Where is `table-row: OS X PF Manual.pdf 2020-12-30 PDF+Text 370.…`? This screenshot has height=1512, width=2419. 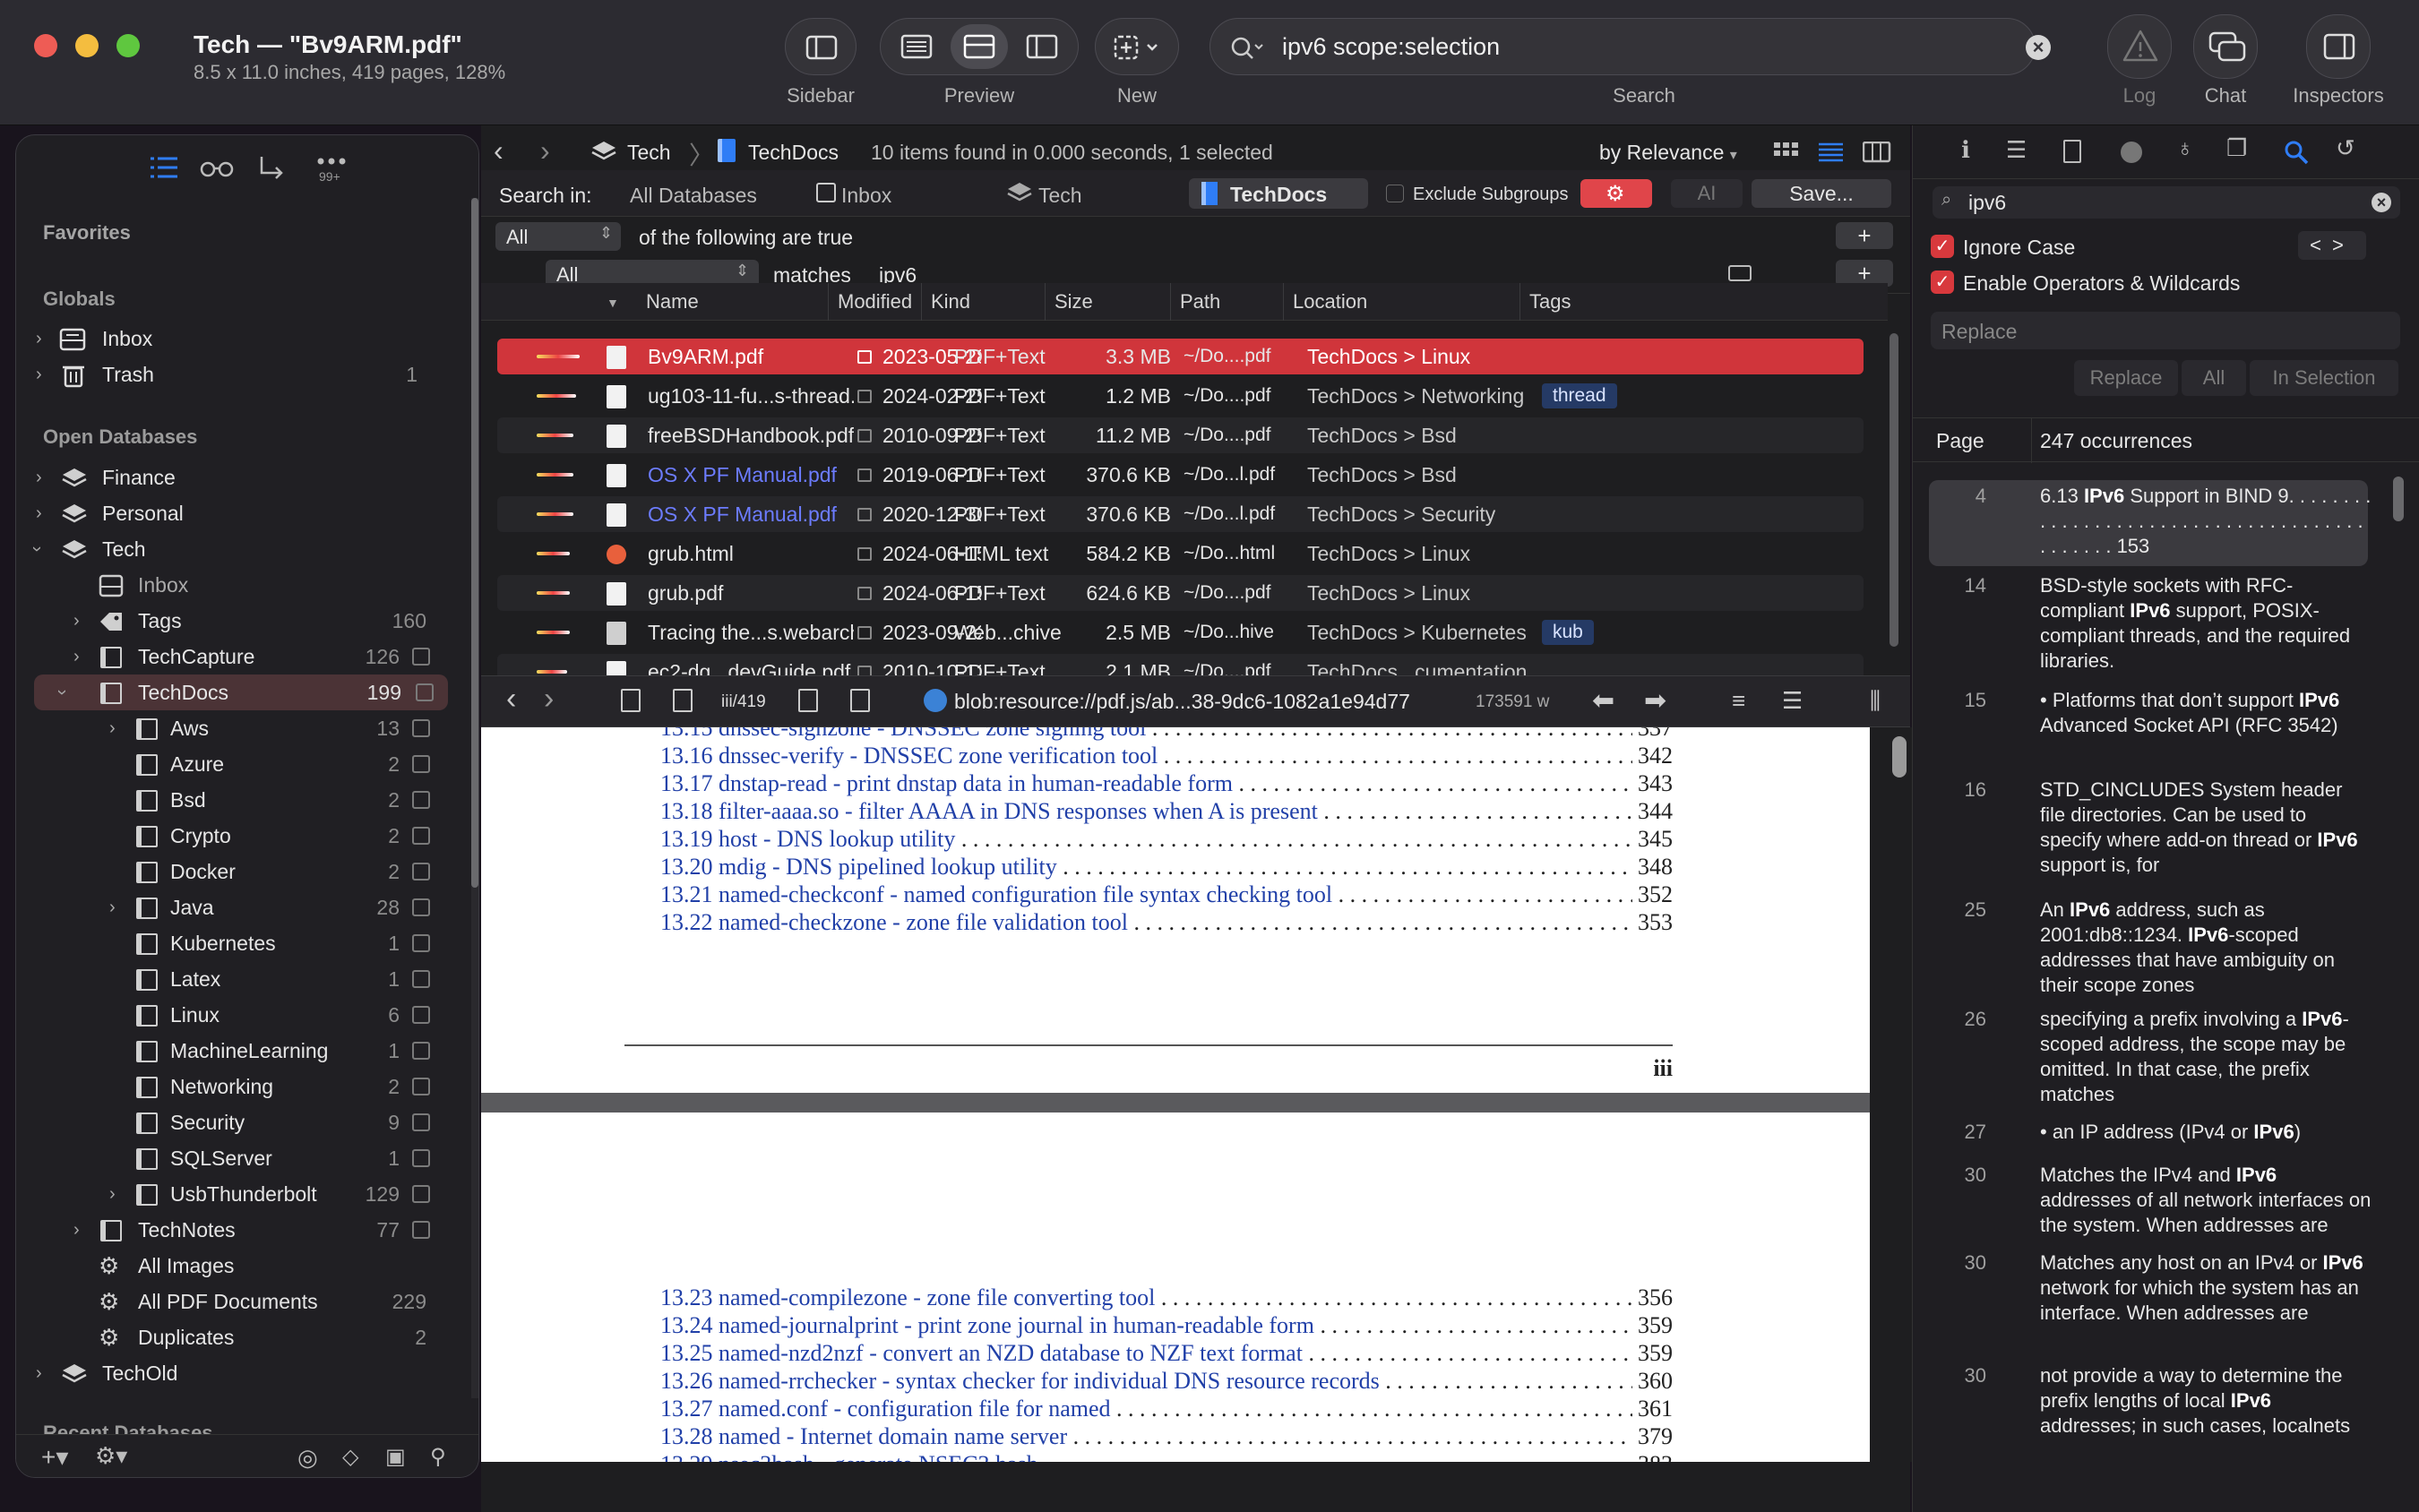 table-row: OS X PF Manual.pdf 2020-12-30 PDF+Text 370.… is located at coordinates (1180, 514).